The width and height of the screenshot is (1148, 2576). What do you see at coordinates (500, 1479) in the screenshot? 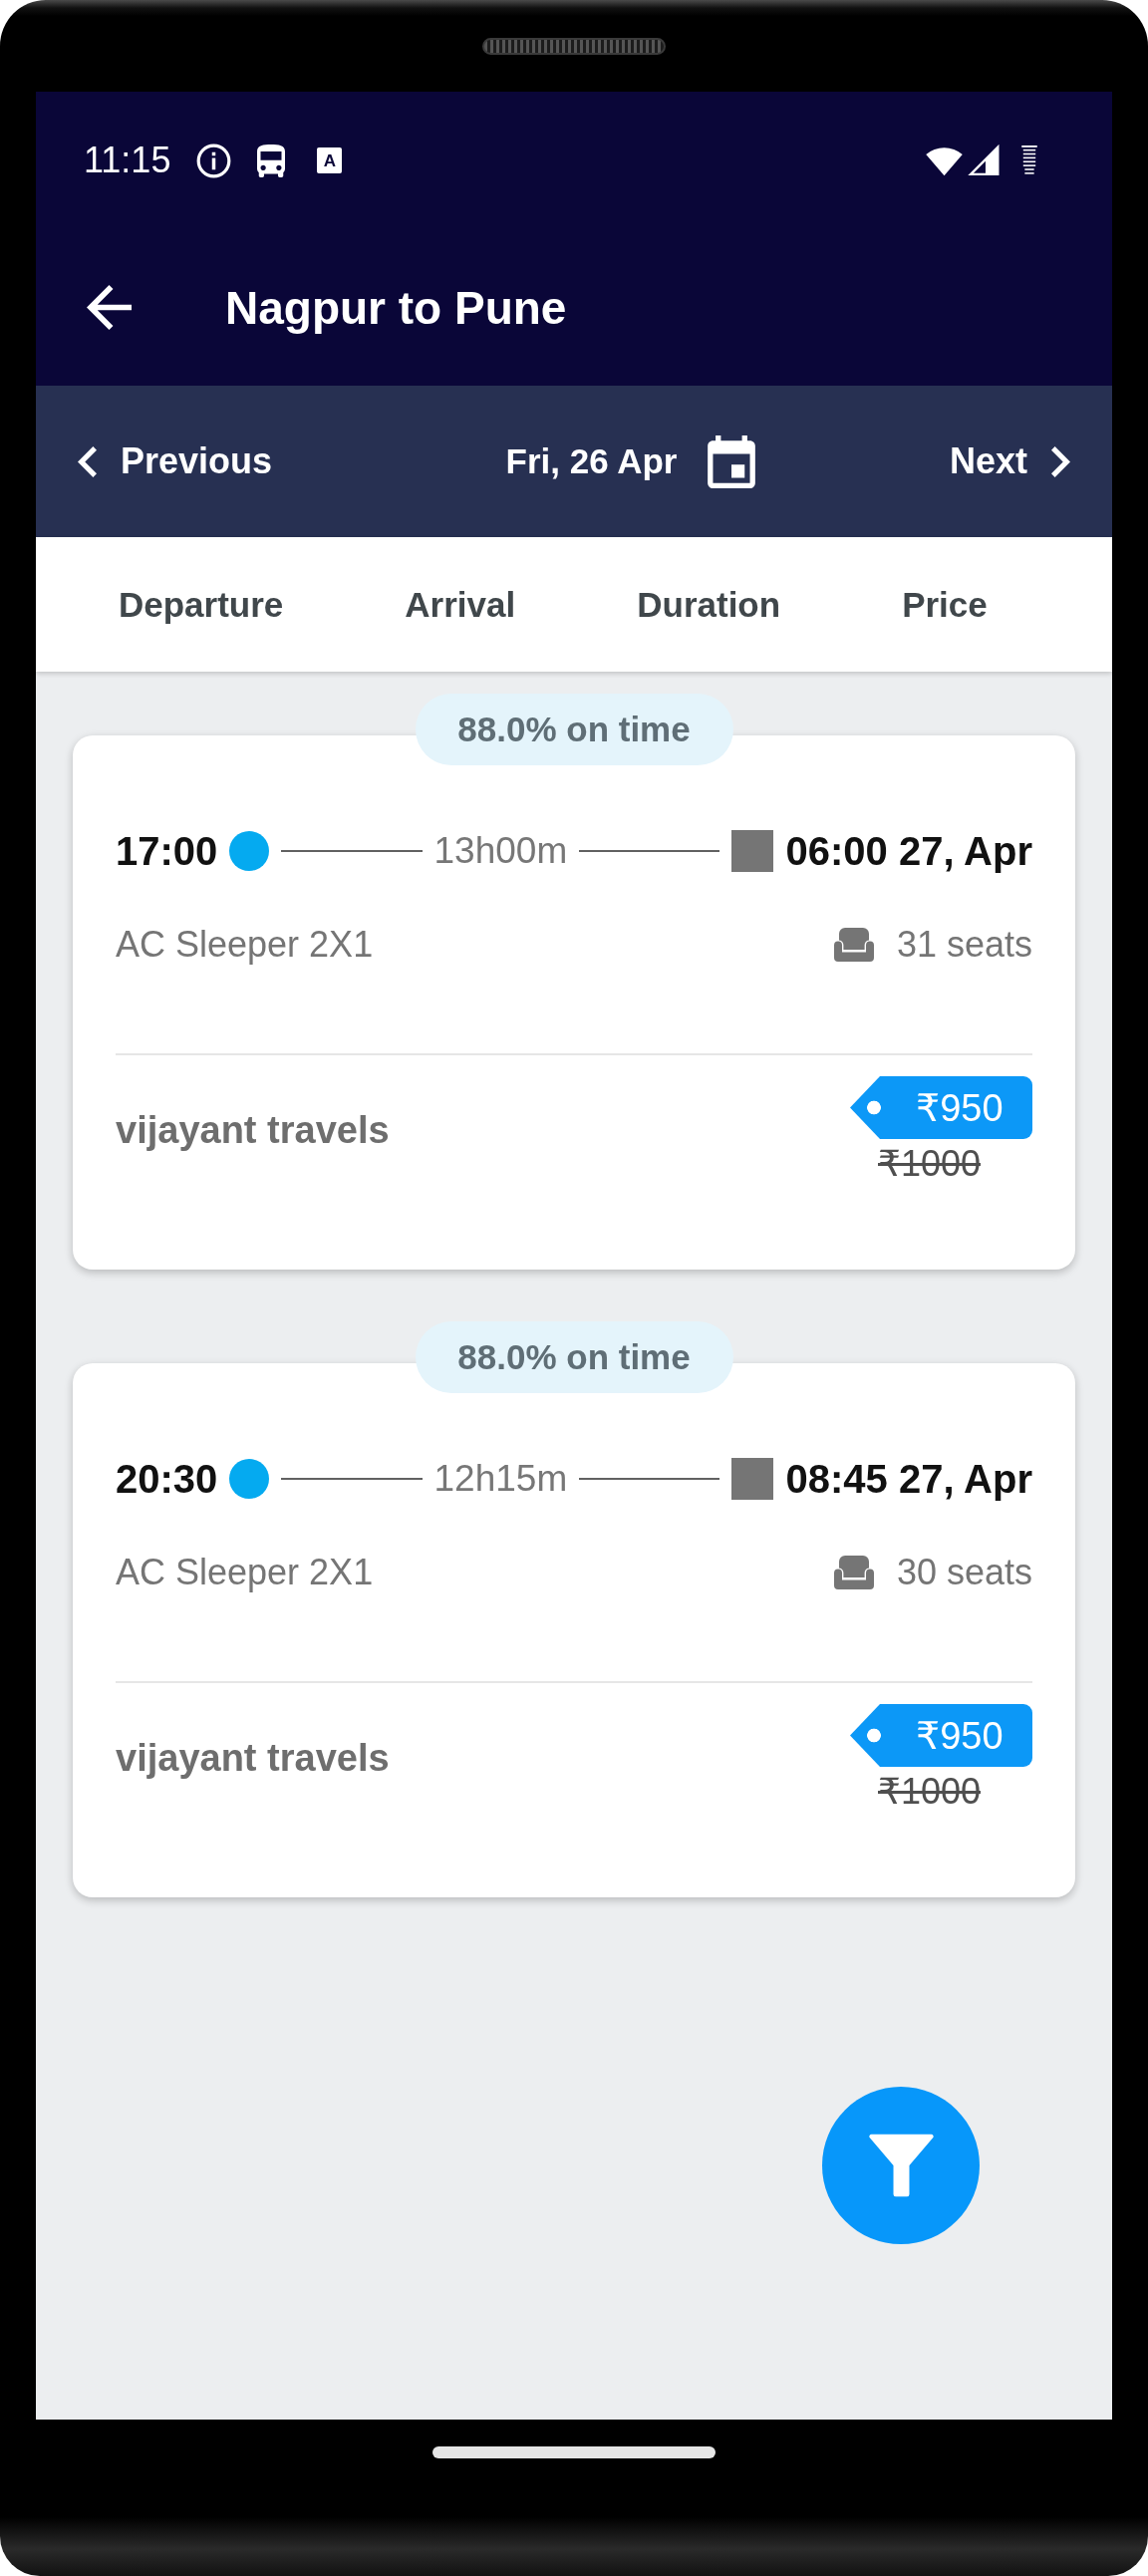
I see `trip-duration: 12h15m` at bounding box center [500, 1479].